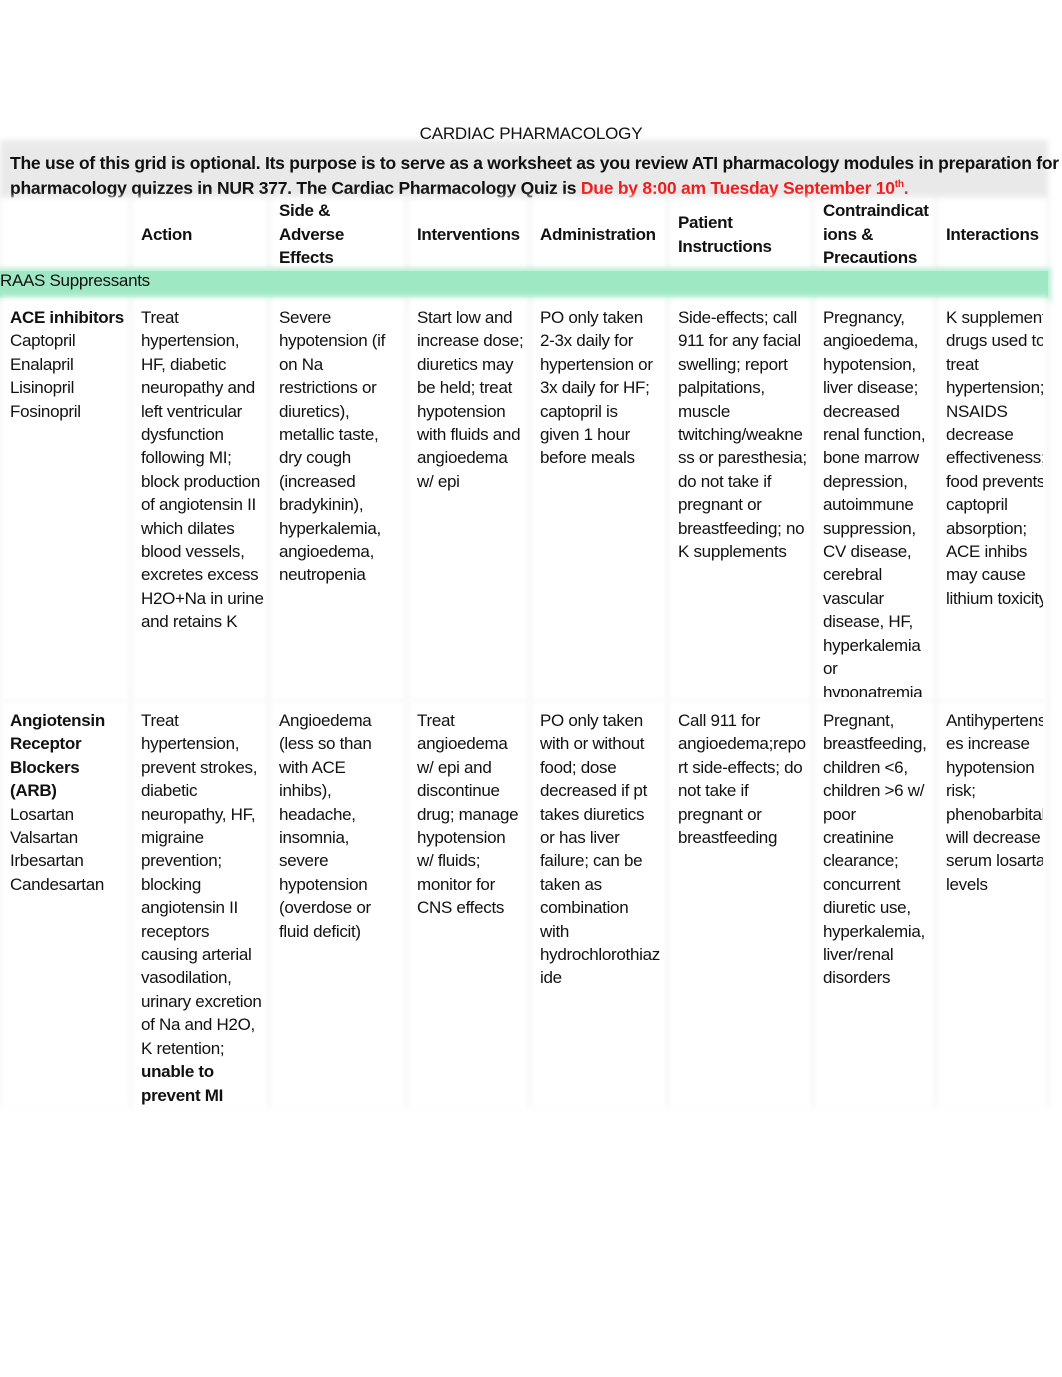 The width and height of the screenshot is (1062, 1377). What do you see at coordinates (994, 388) in the screenshot?
I see `cell-text-line: hypertension;` at bounding box center [994, 388].